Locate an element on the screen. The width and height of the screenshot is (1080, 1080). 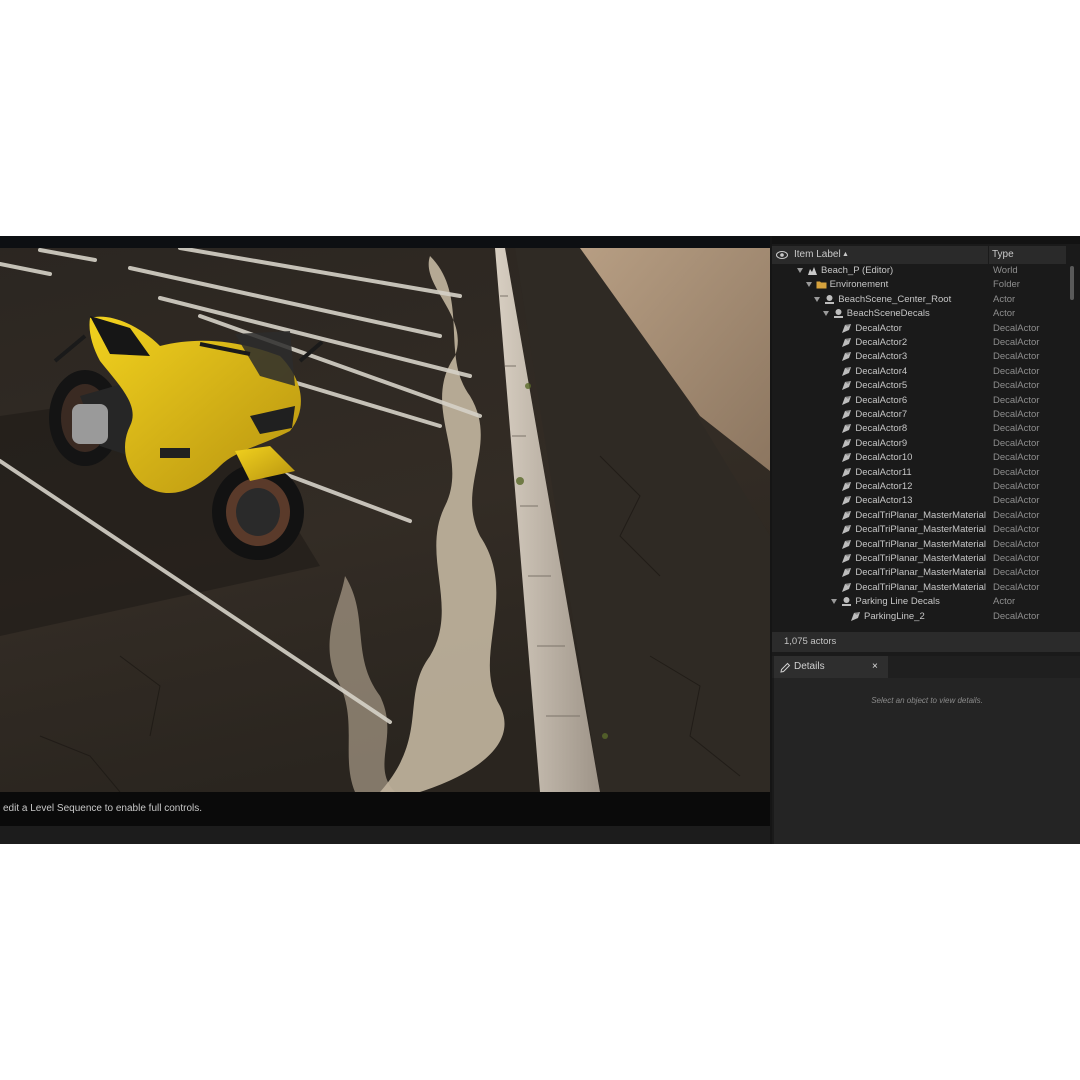
outliner-row-label: DecalActor4 is located at coordinates (881, 371).